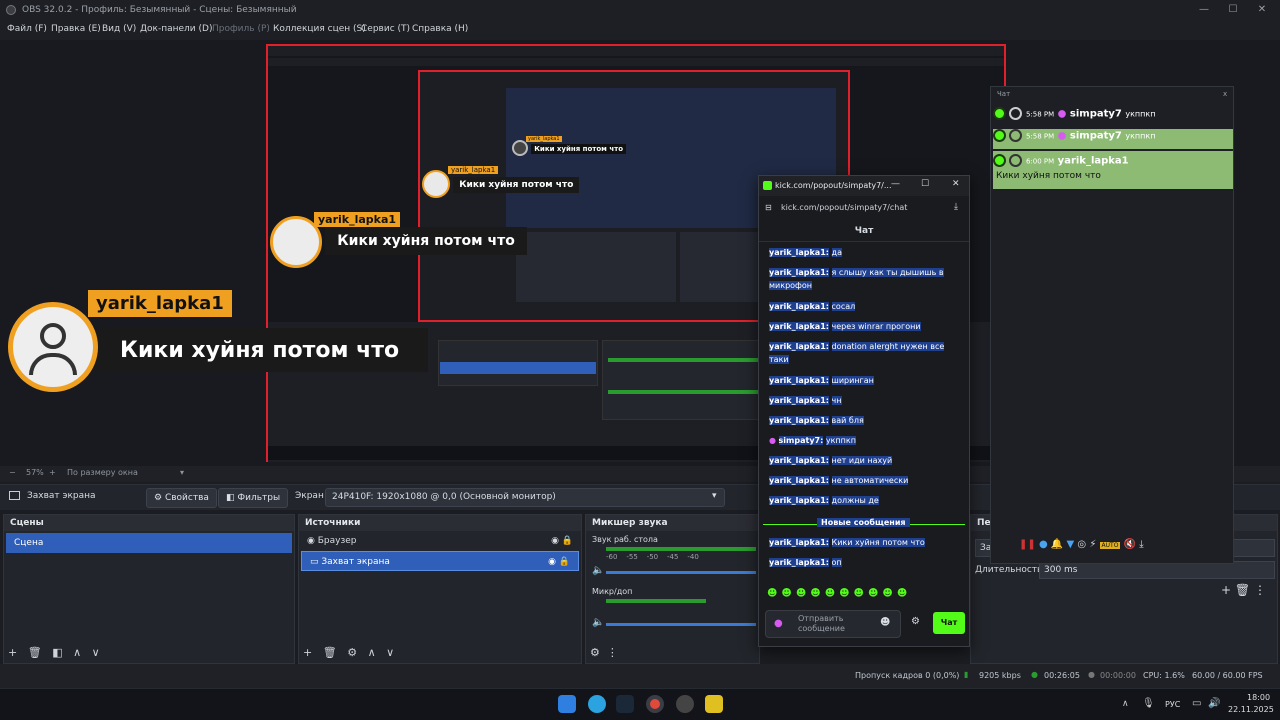 The width and height of the screenshot is (1280, 720). Describe the element at coordinates (844, 207) in the screenshot. I see `chat-url: kick.com/popout/simpaty7/chat` at that location.